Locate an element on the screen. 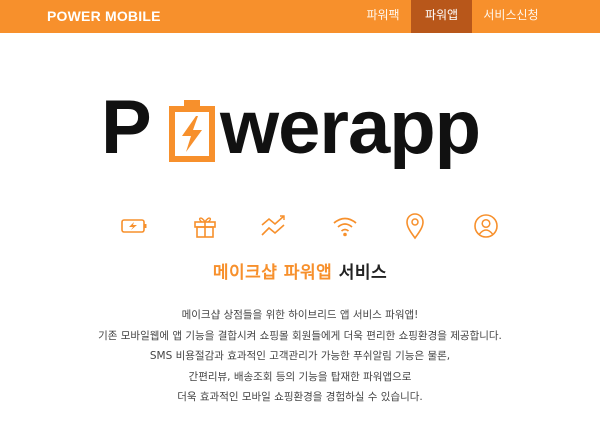  gift-icon is located at coordinates (205, 227).